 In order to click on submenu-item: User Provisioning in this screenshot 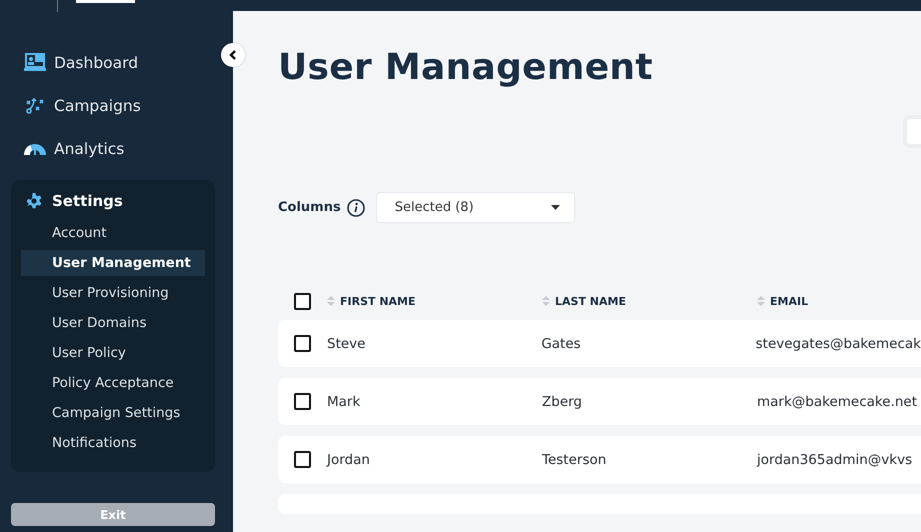, I will do `click(113, 293)`.